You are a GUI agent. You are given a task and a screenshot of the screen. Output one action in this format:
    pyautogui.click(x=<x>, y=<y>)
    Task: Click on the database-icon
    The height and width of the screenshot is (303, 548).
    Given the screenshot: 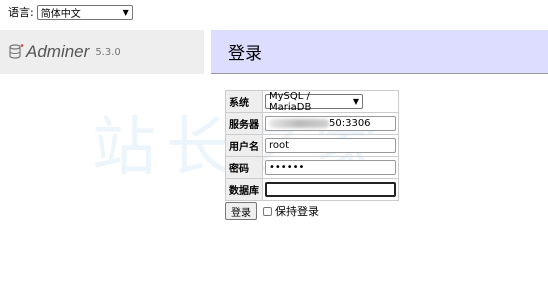 What is the action you would take?
    pyautogui.click(x=16, y=51)
    